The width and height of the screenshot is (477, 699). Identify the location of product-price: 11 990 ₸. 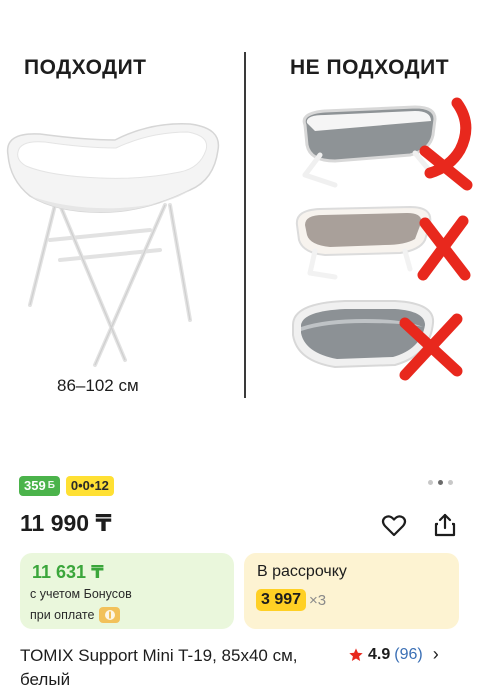
(66, 523).